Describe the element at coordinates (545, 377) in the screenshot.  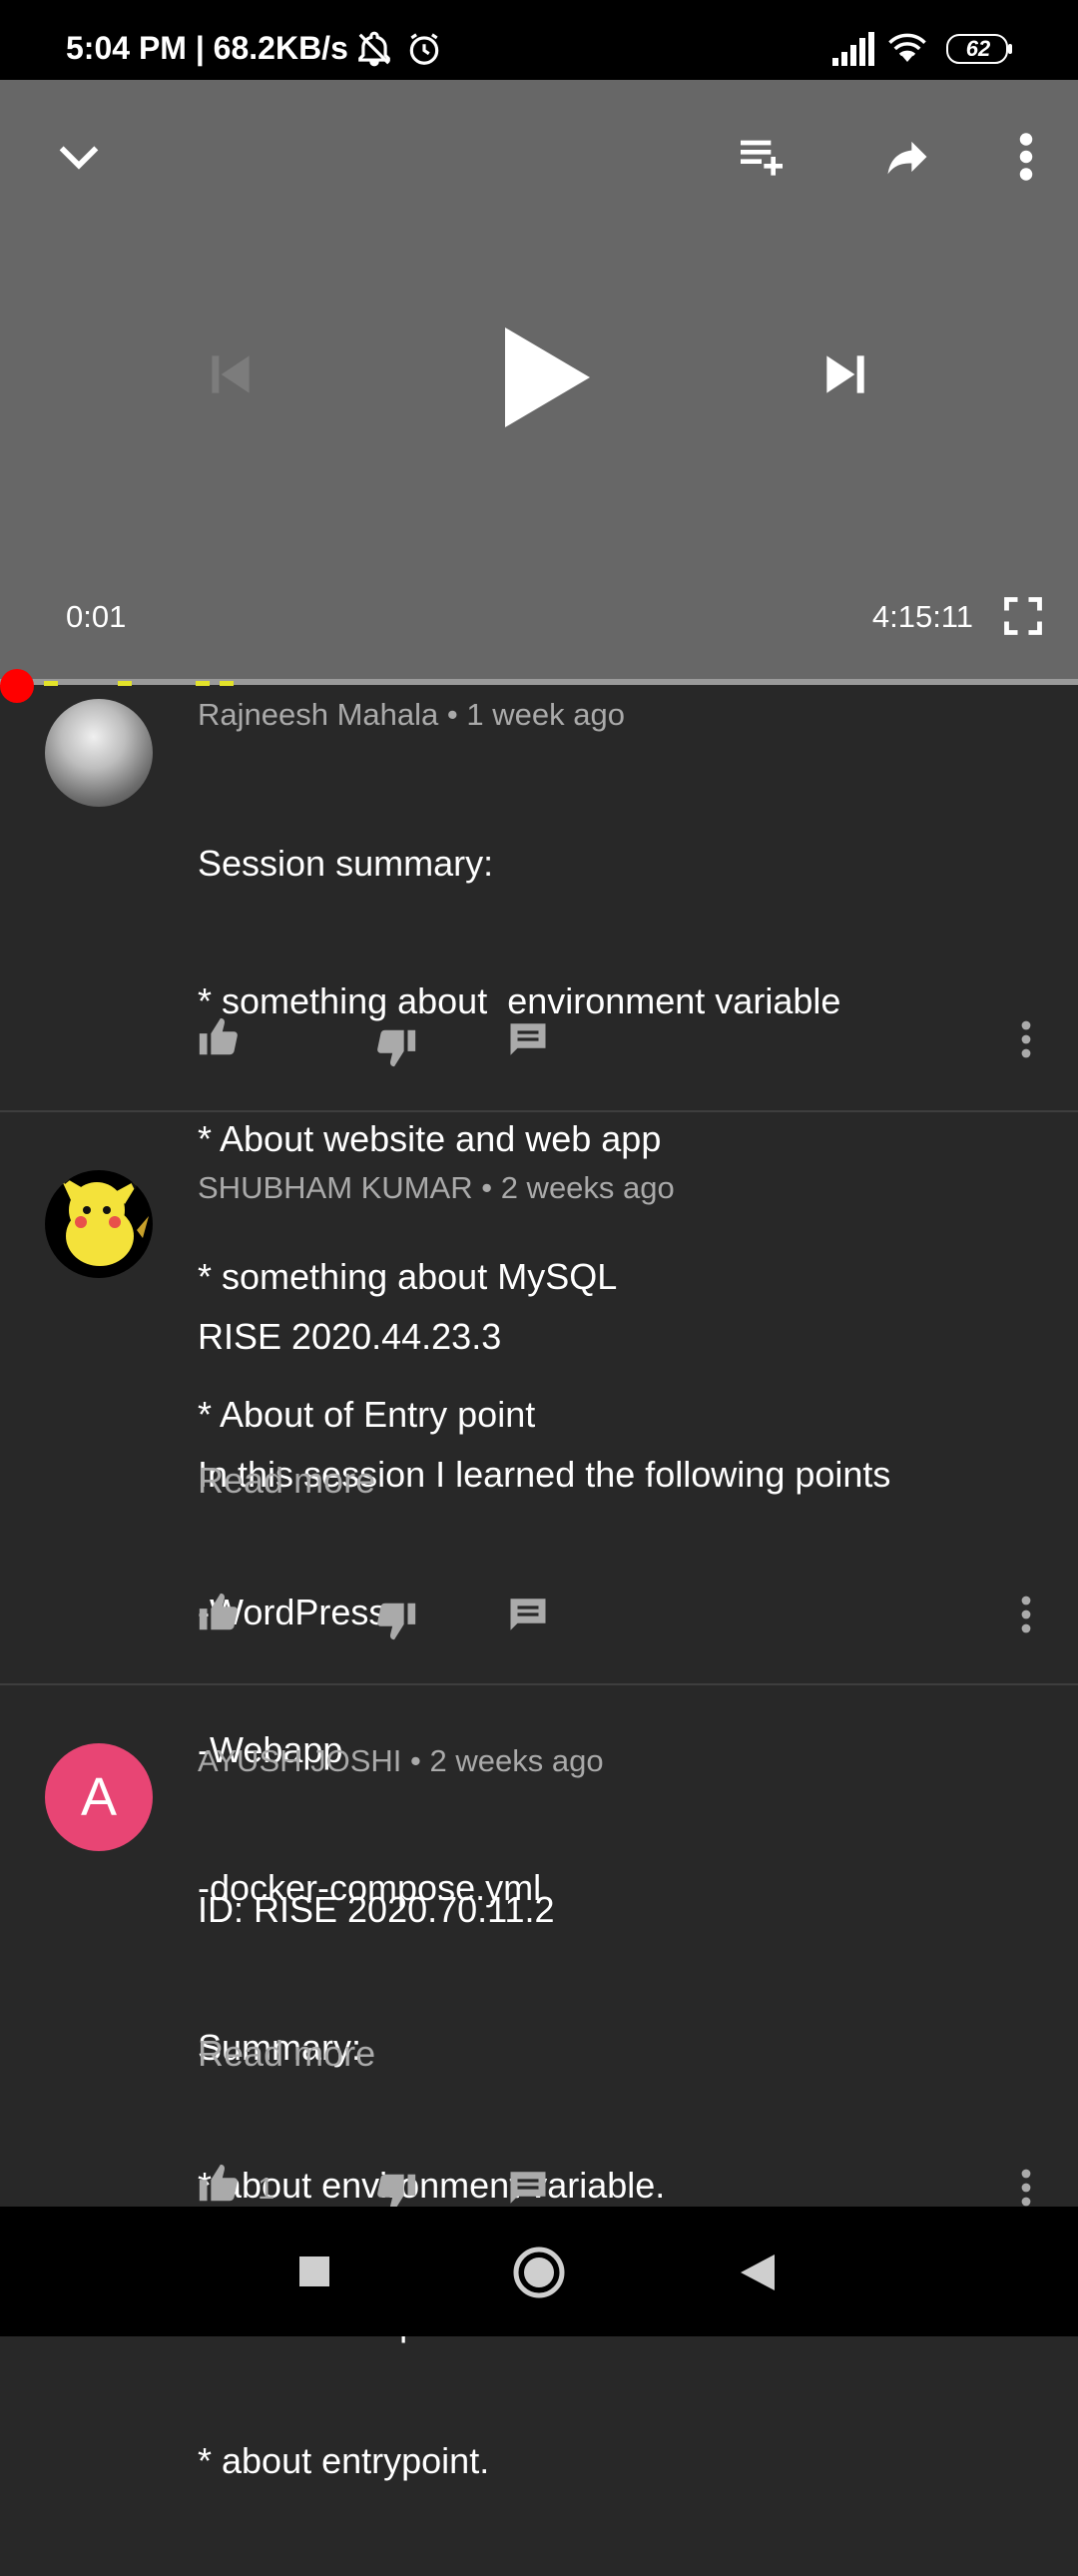
I see `play-icon` at that location.